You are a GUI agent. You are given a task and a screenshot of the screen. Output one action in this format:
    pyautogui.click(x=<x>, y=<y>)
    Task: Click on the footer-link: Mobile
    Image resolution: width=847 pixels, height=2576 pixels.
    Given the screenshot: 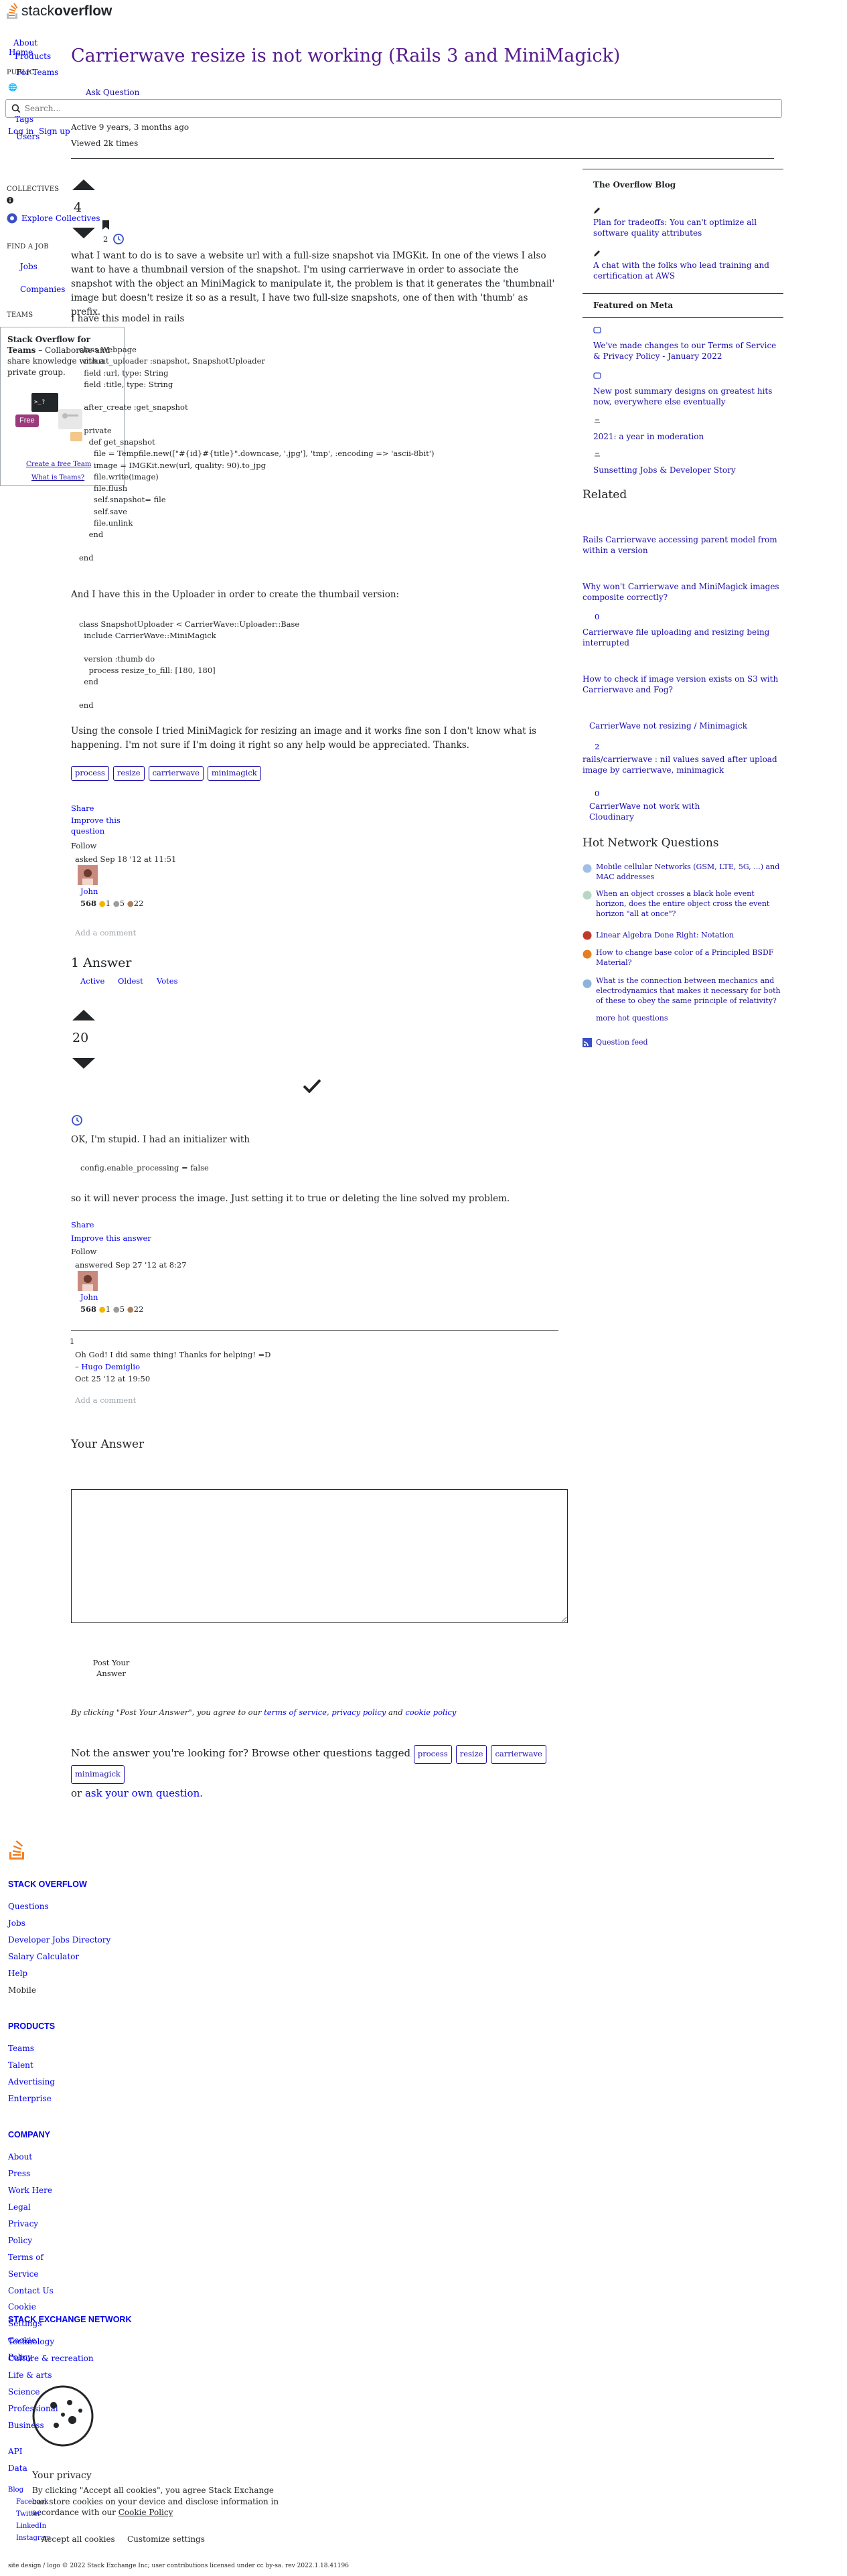 What is the action you would take?
    pyautogui.click(x=59, y=1990)
    